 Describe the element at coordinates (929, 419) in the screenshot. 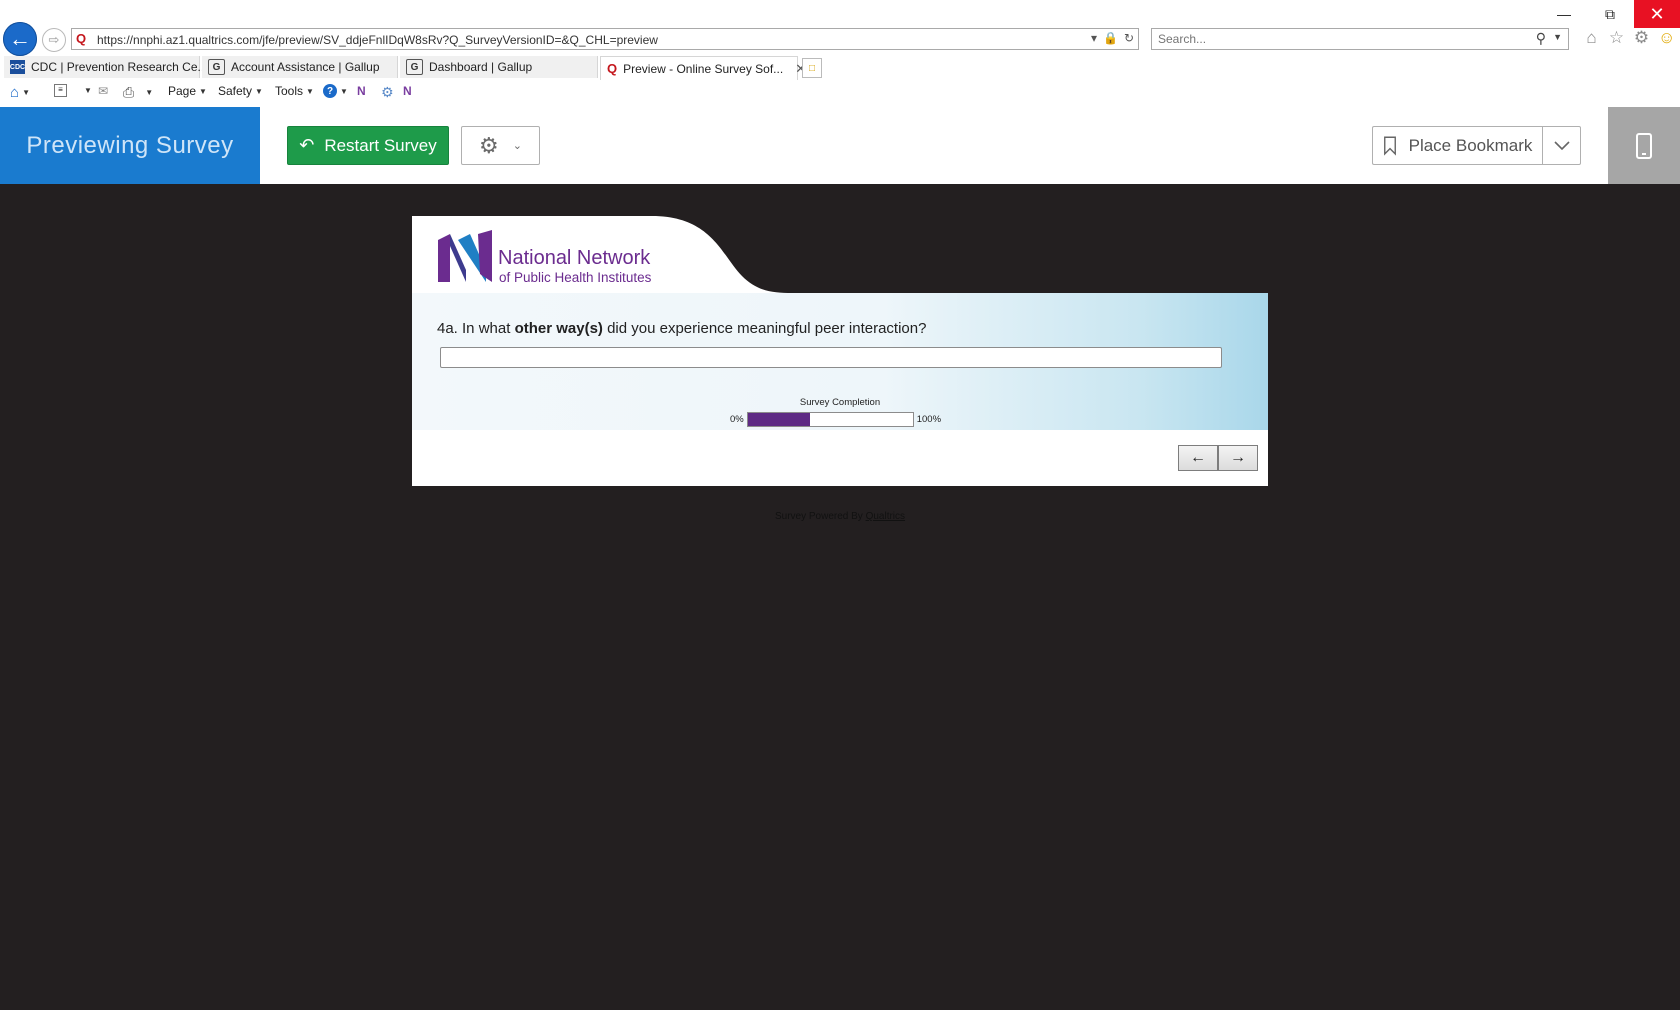

I see `progress-max-label: 100%` at that location.